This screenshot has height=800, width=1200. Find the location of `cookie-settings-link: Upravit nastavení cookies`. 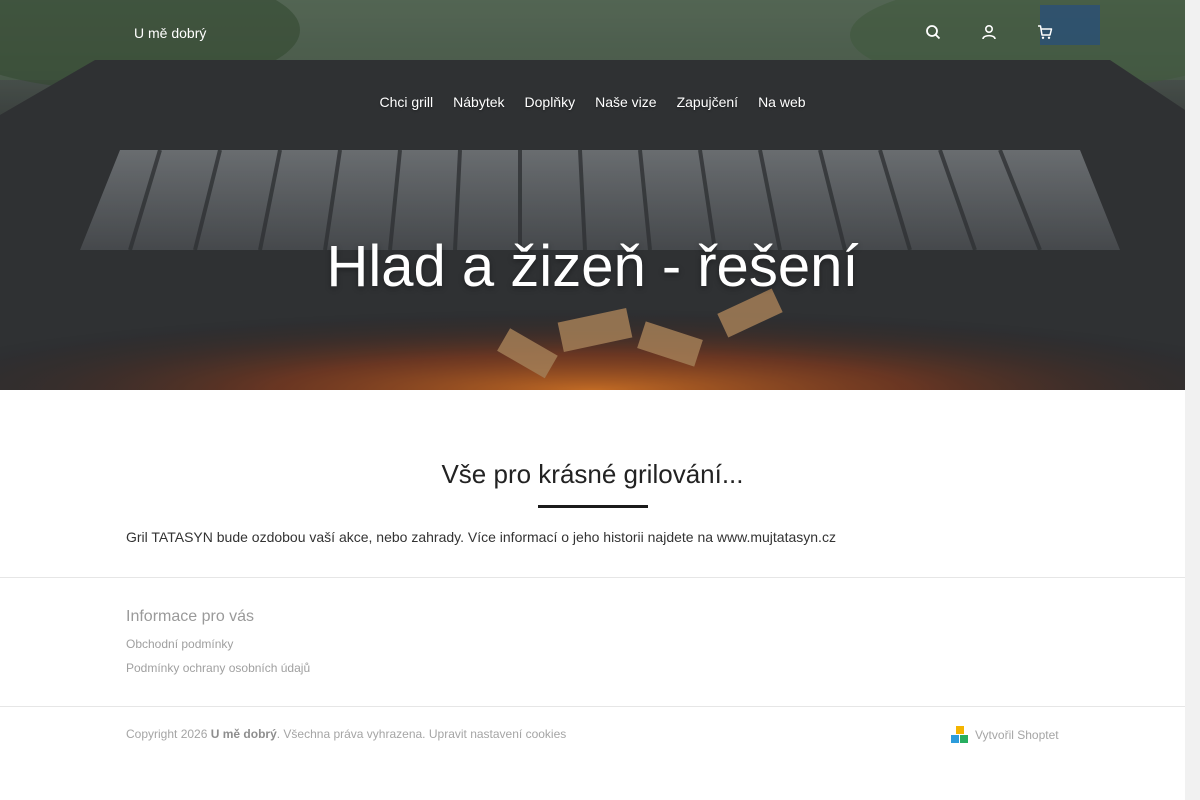

cookie-settings-link: Upravit nastavení cookies is located at coordinates (497, 734).